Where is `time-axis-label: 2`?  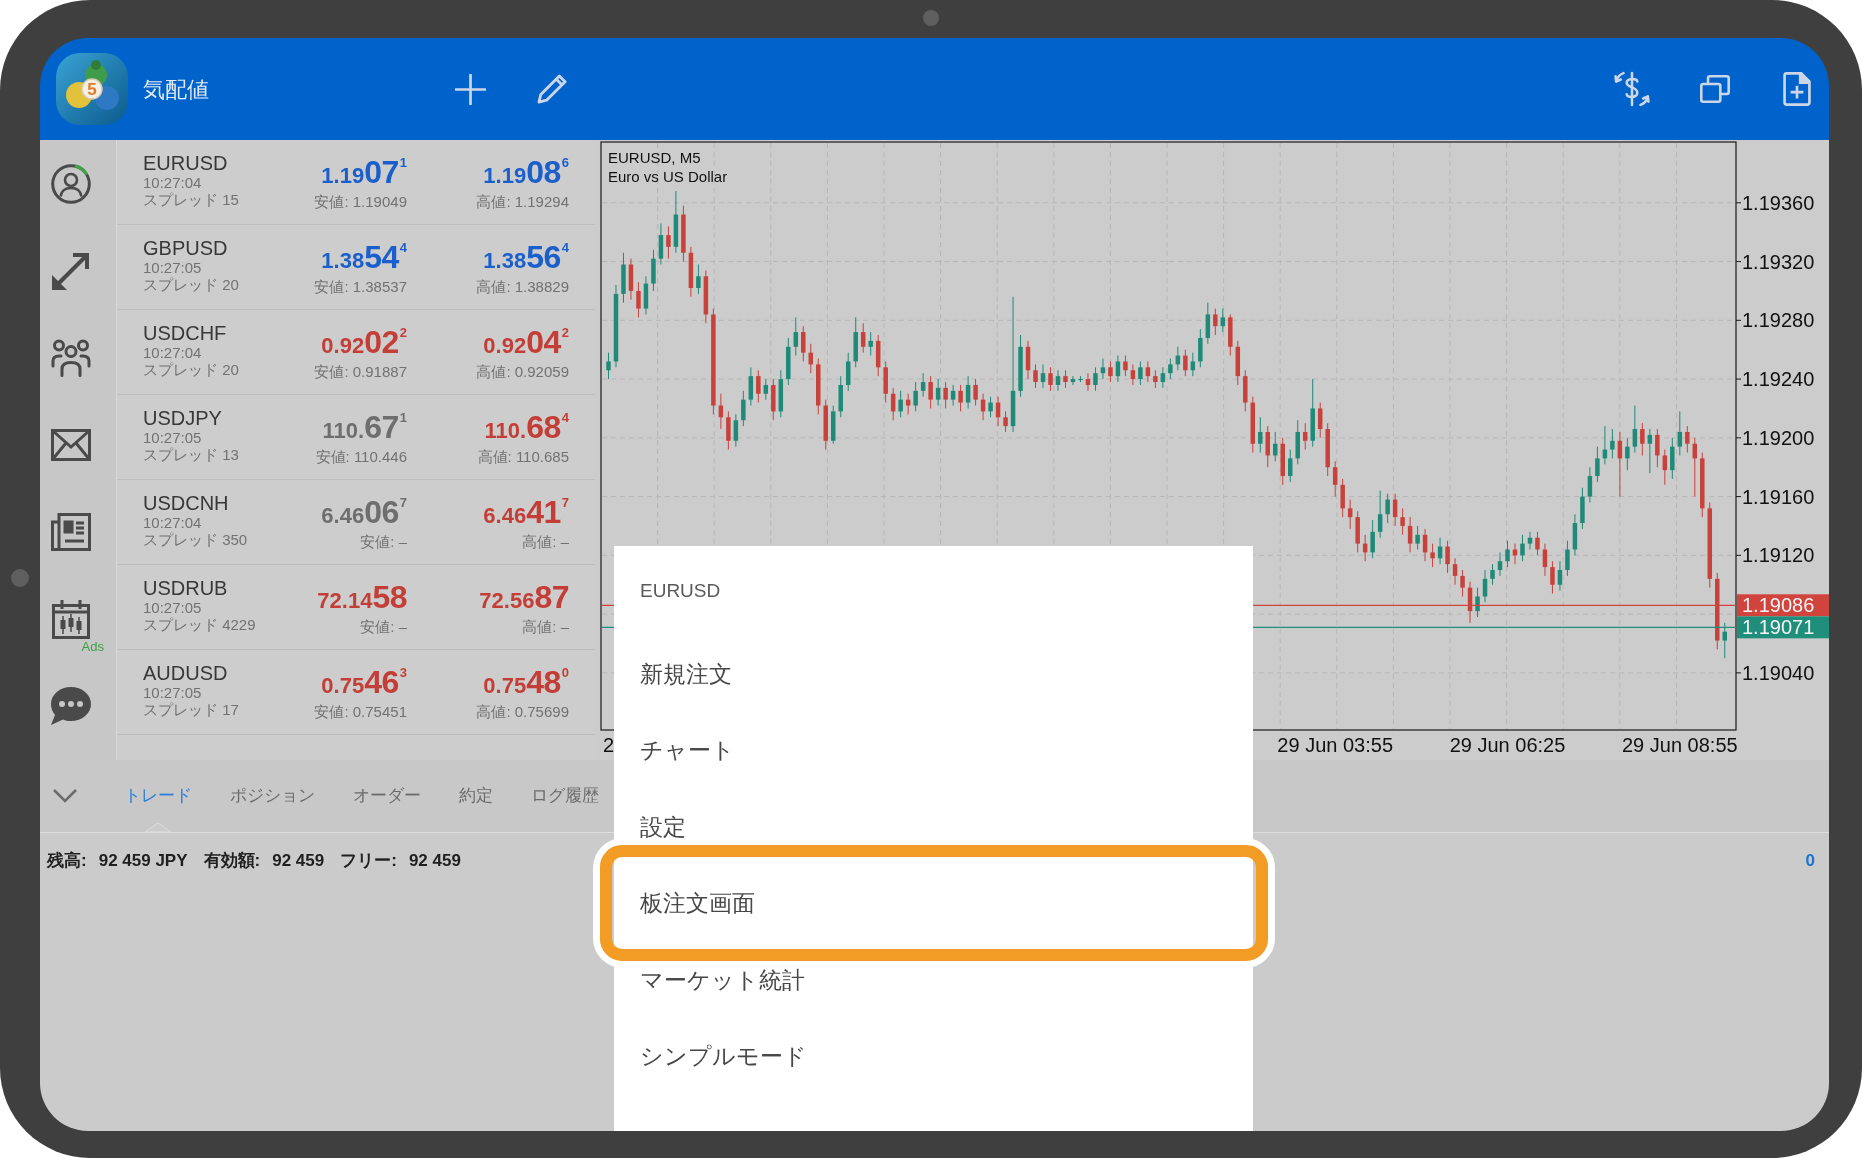 time-axis-label: 2 is located at coordinates (608, 745).